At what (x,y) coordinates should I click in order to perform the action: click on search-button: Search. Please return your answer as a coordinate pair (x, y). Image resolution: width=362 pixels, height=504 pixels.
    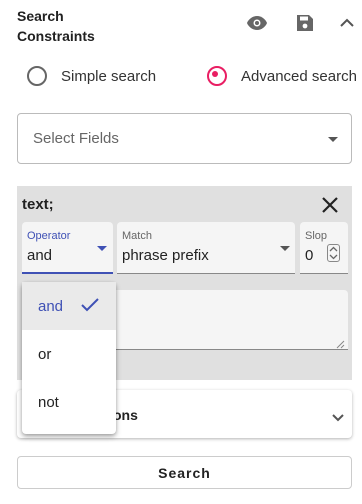
    Looking at the image, I should click on (184, 472).